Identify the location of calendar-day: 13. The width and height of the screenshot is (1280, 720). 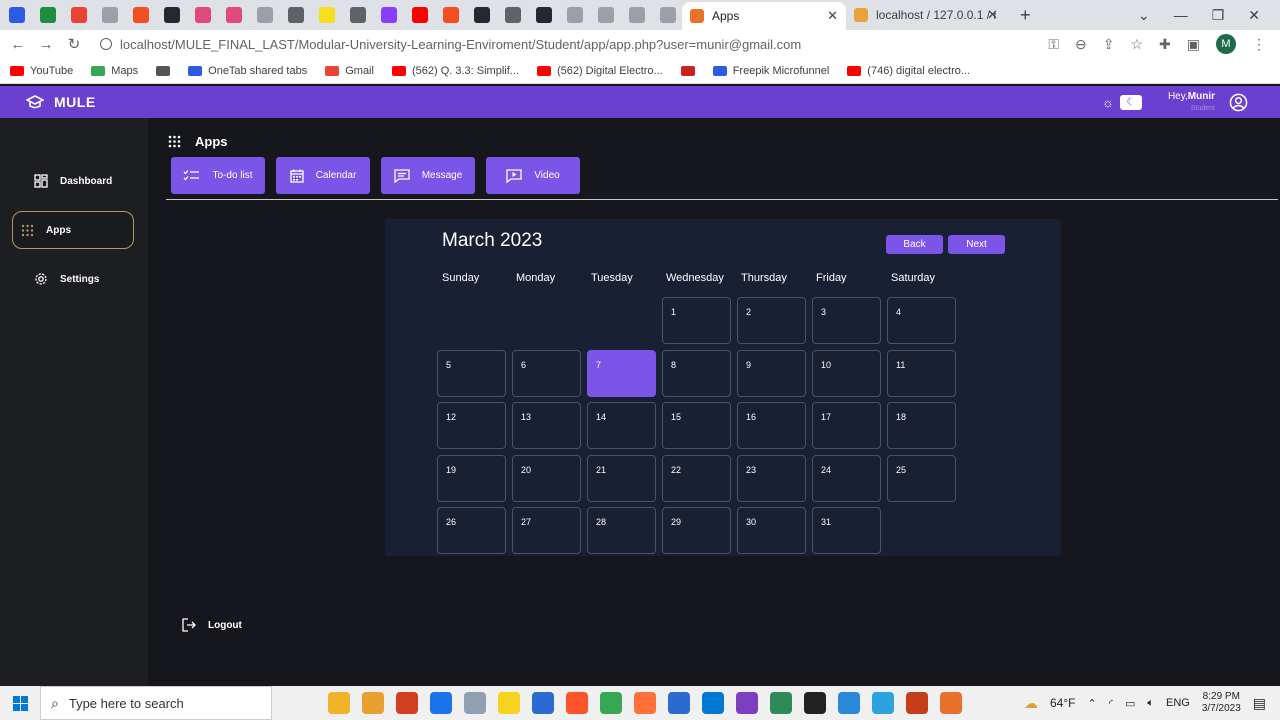
(546, 425).